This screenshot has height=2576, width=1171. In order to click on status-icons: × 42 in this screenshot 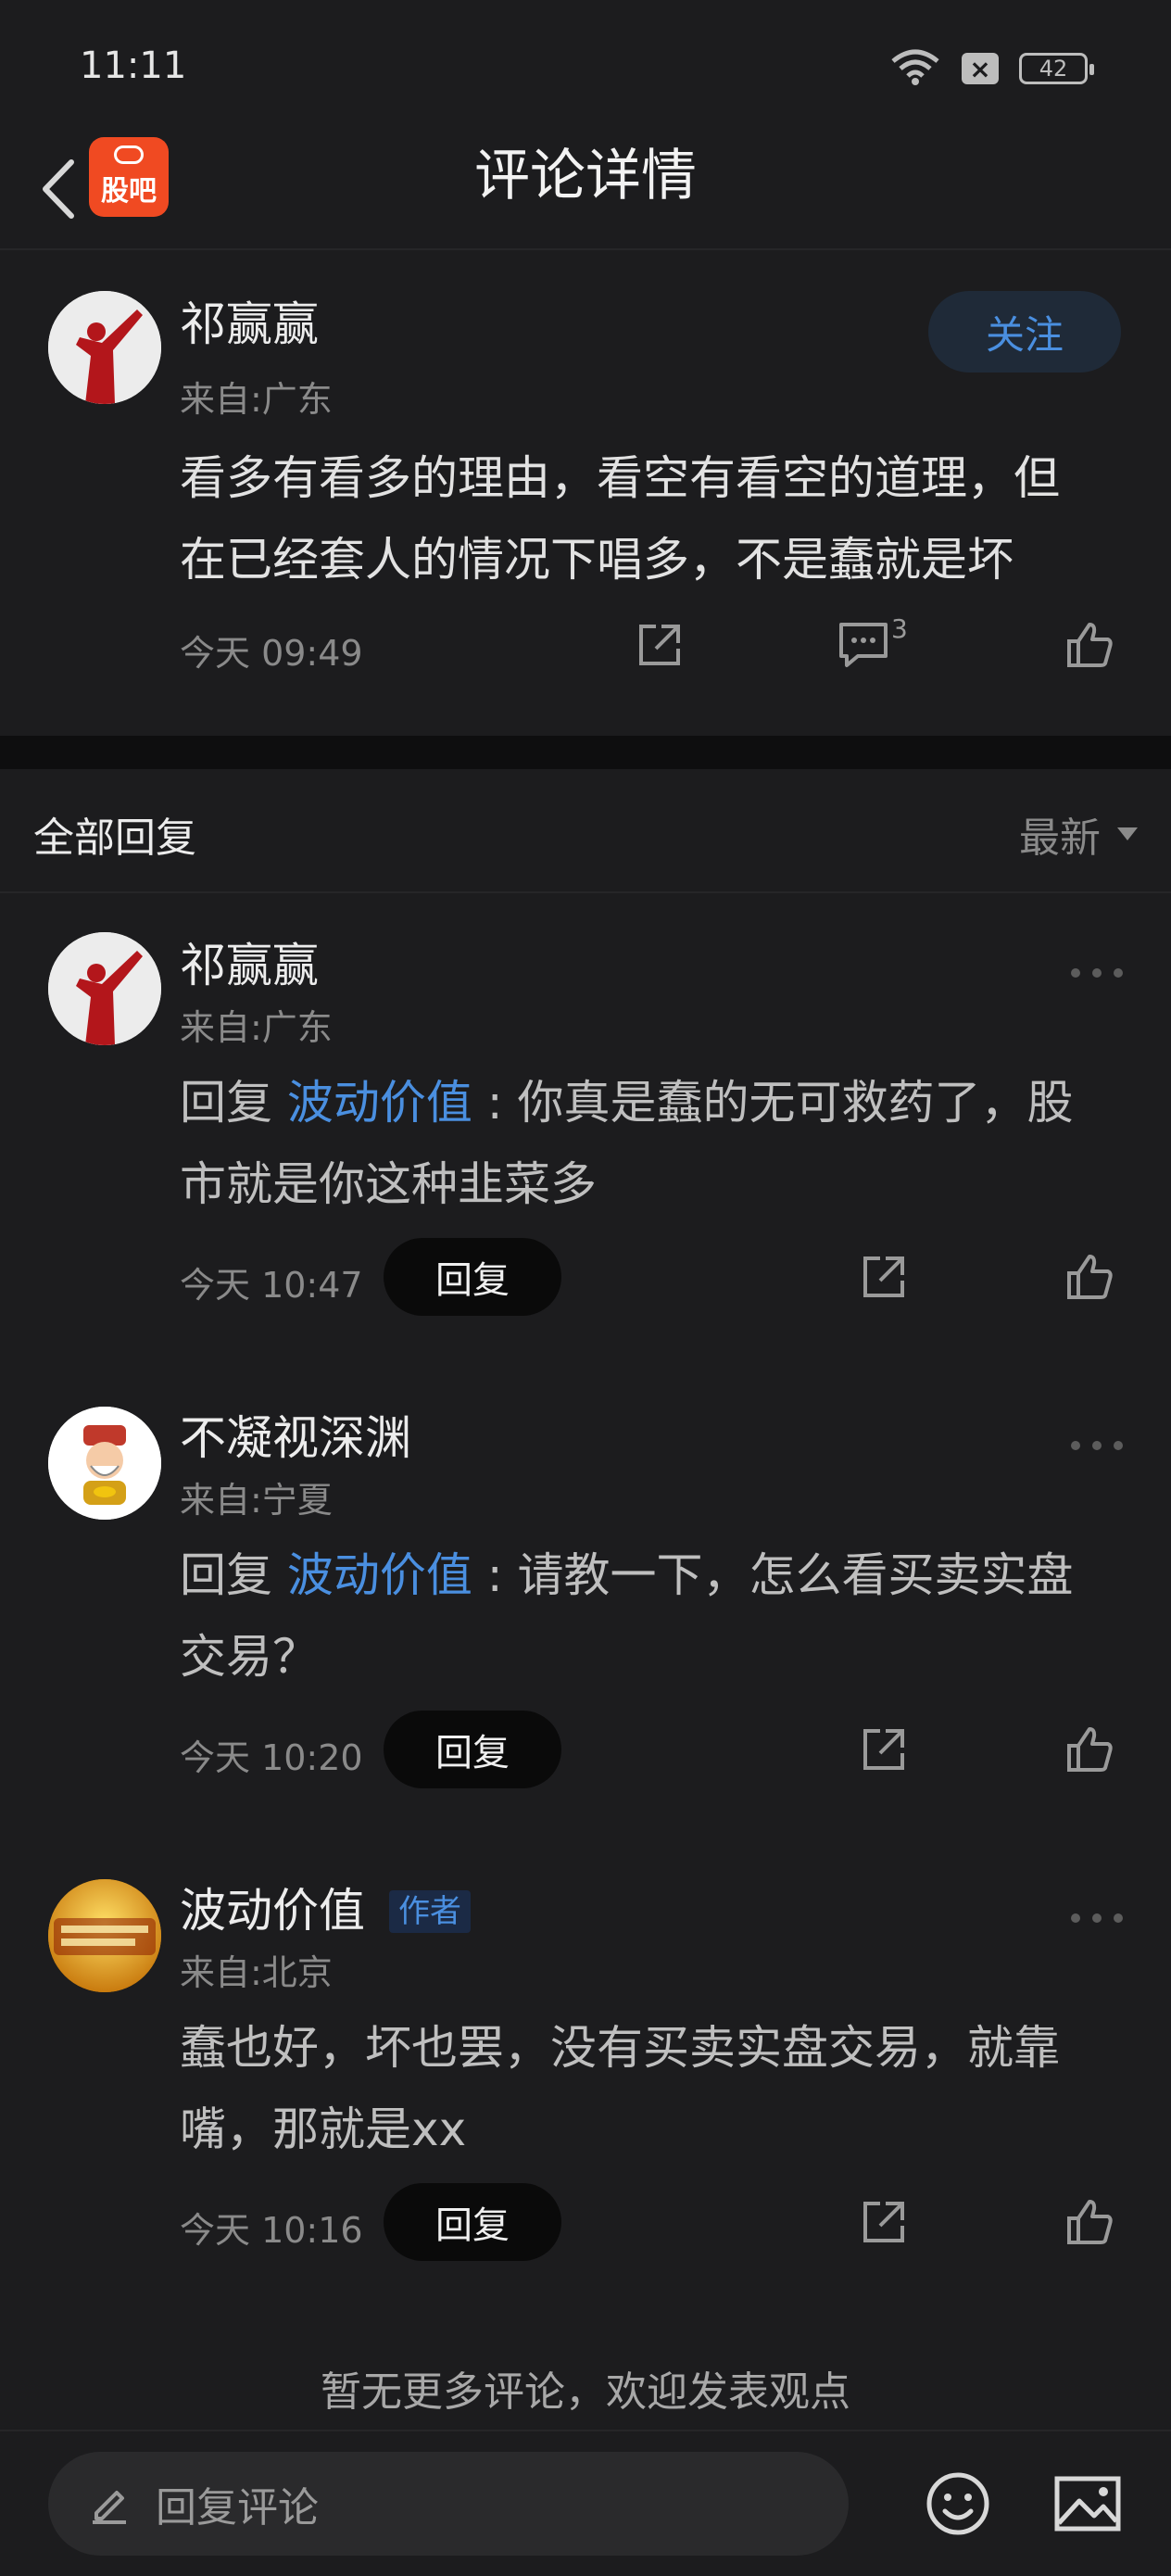, I will do `click(992, 68)`.